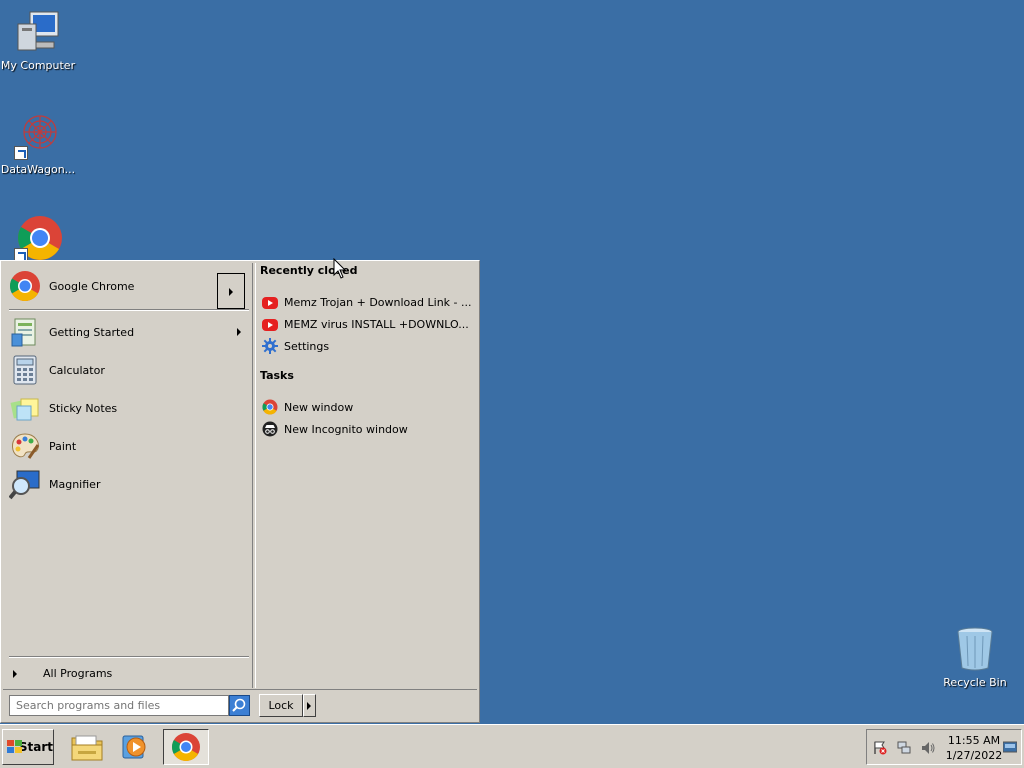 This screenshot has height=768, width=1024. Describe the element at coordinates (928, 748) in the screenshot. I see `volume-icon` at that location.